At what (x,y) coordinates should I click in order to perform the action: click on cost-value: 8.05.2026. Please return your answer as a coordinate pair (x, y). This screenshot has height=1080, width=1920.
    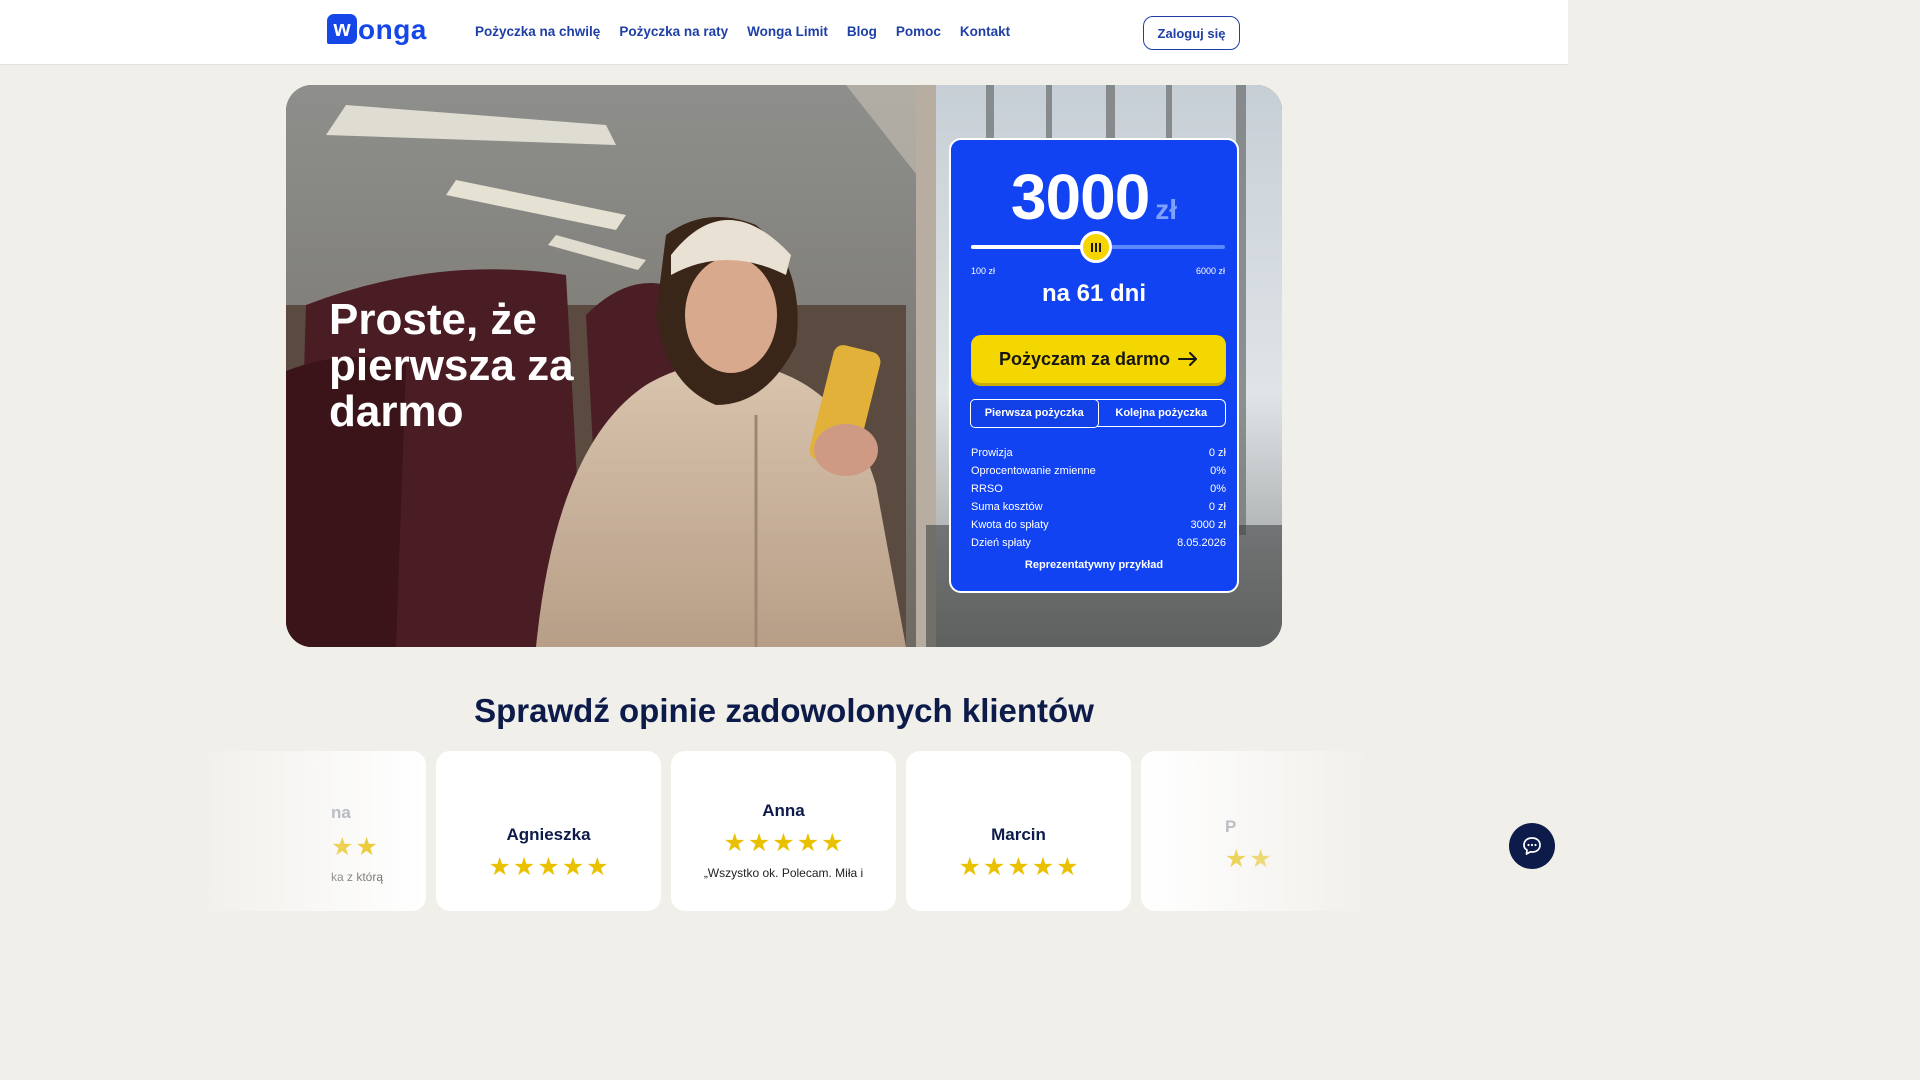
    Looking at the image, I should click on (1201, 543).